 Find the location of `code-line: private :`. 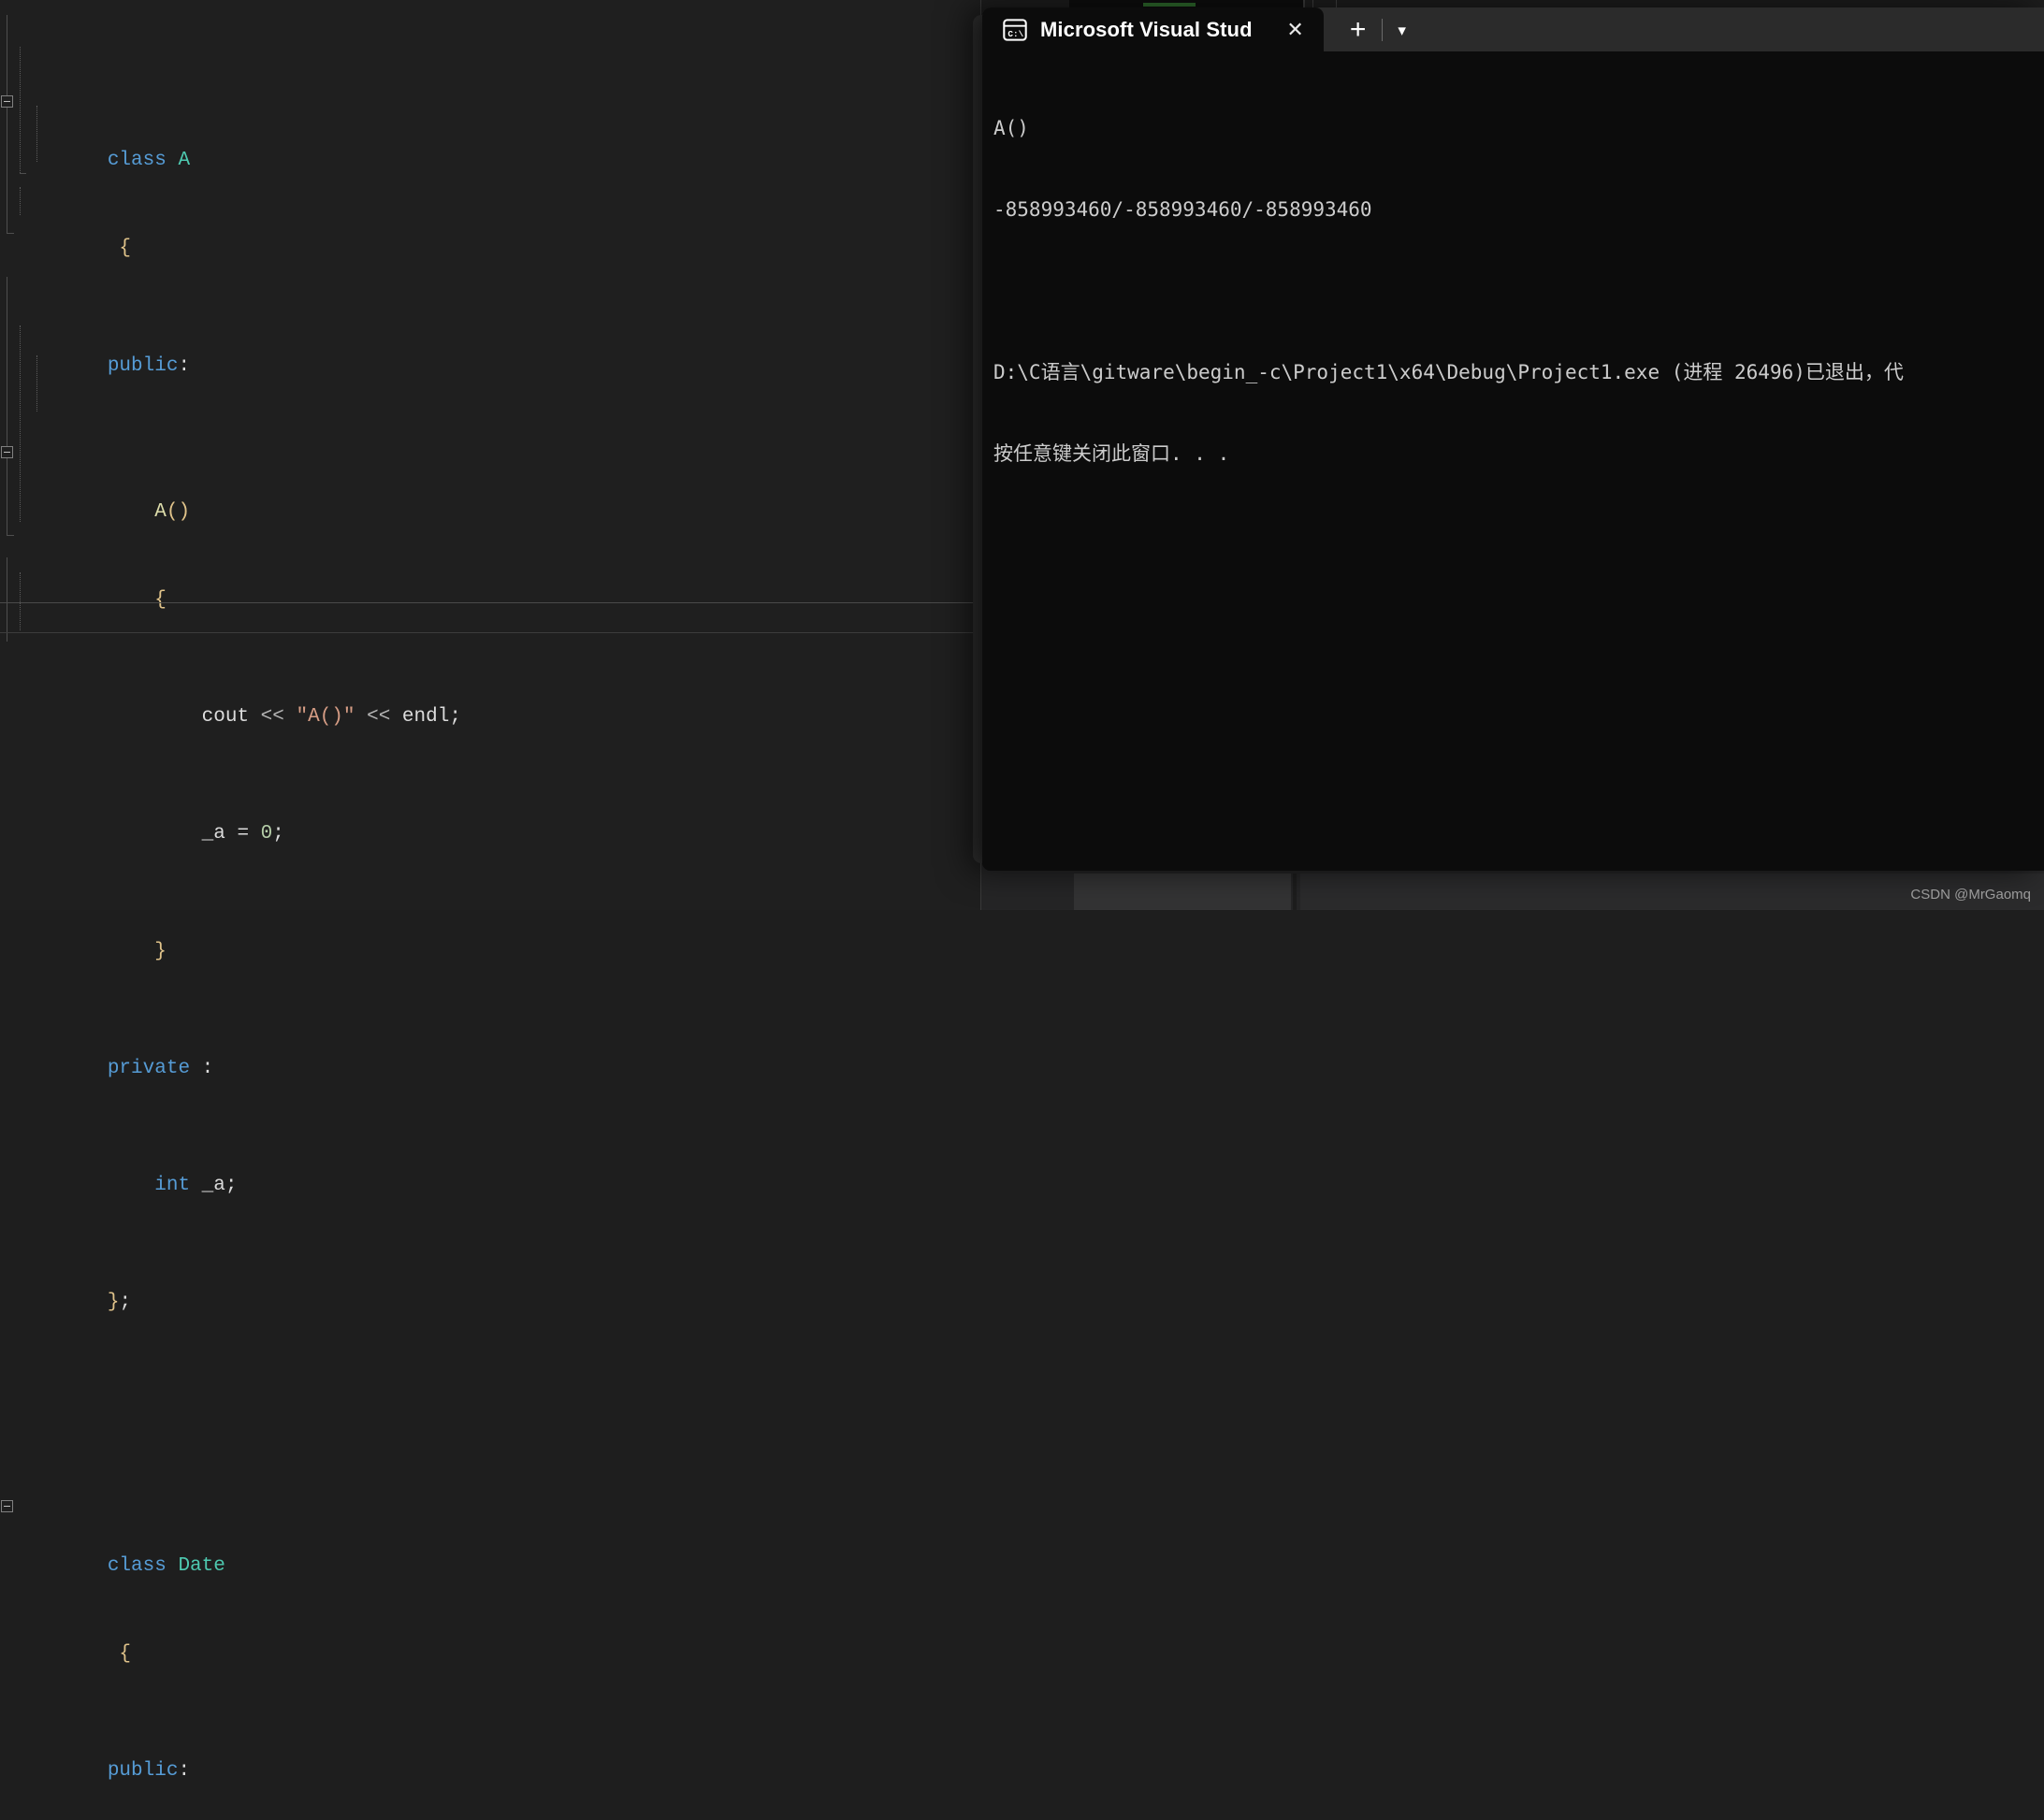

code-line: private : is located at coordinates (490, 1051).